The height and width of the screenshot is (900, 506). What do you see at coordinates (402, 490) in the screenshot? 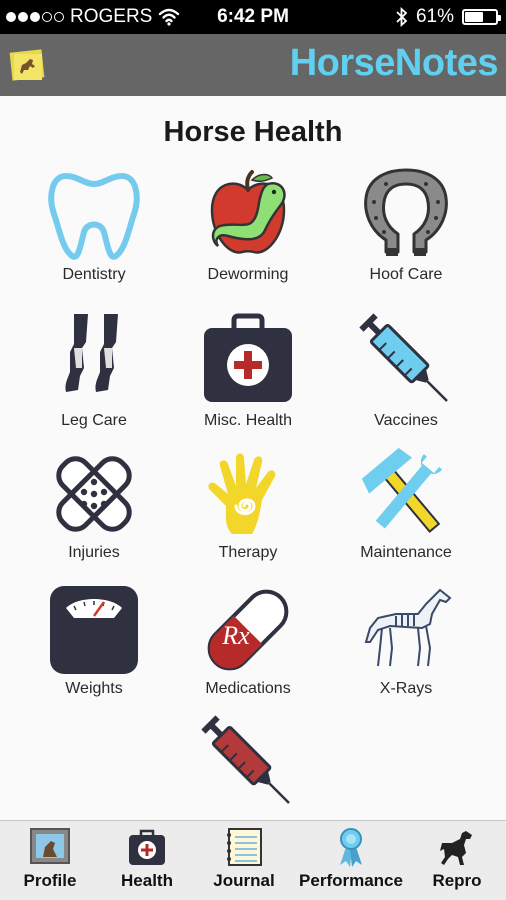
I see `tools-icon` at bounding box center [402, 490].